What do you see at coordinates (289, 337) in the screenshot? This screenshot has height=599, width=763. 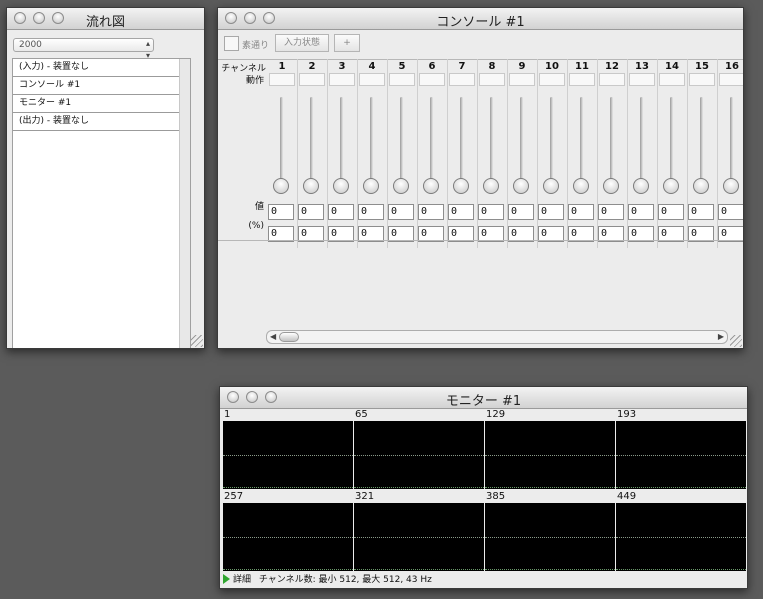 I see `scroll-thumb` at bounding box center [289, 337].